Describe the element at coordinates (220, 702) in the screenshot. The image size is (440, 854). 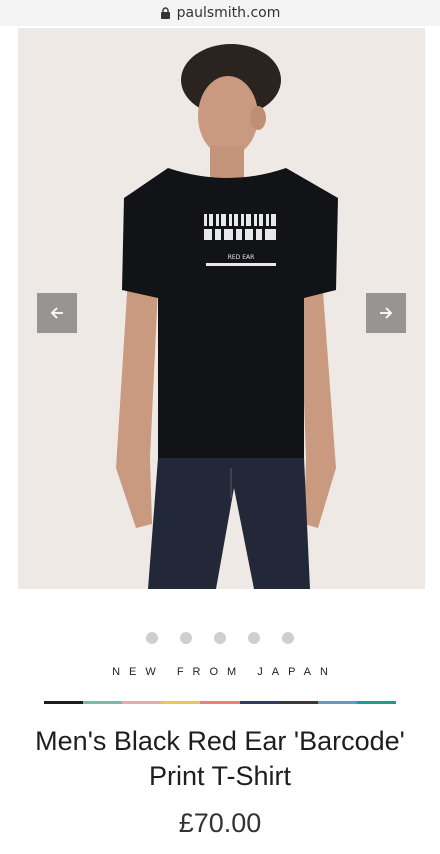
I see `brand-stripe-divider` at that location.